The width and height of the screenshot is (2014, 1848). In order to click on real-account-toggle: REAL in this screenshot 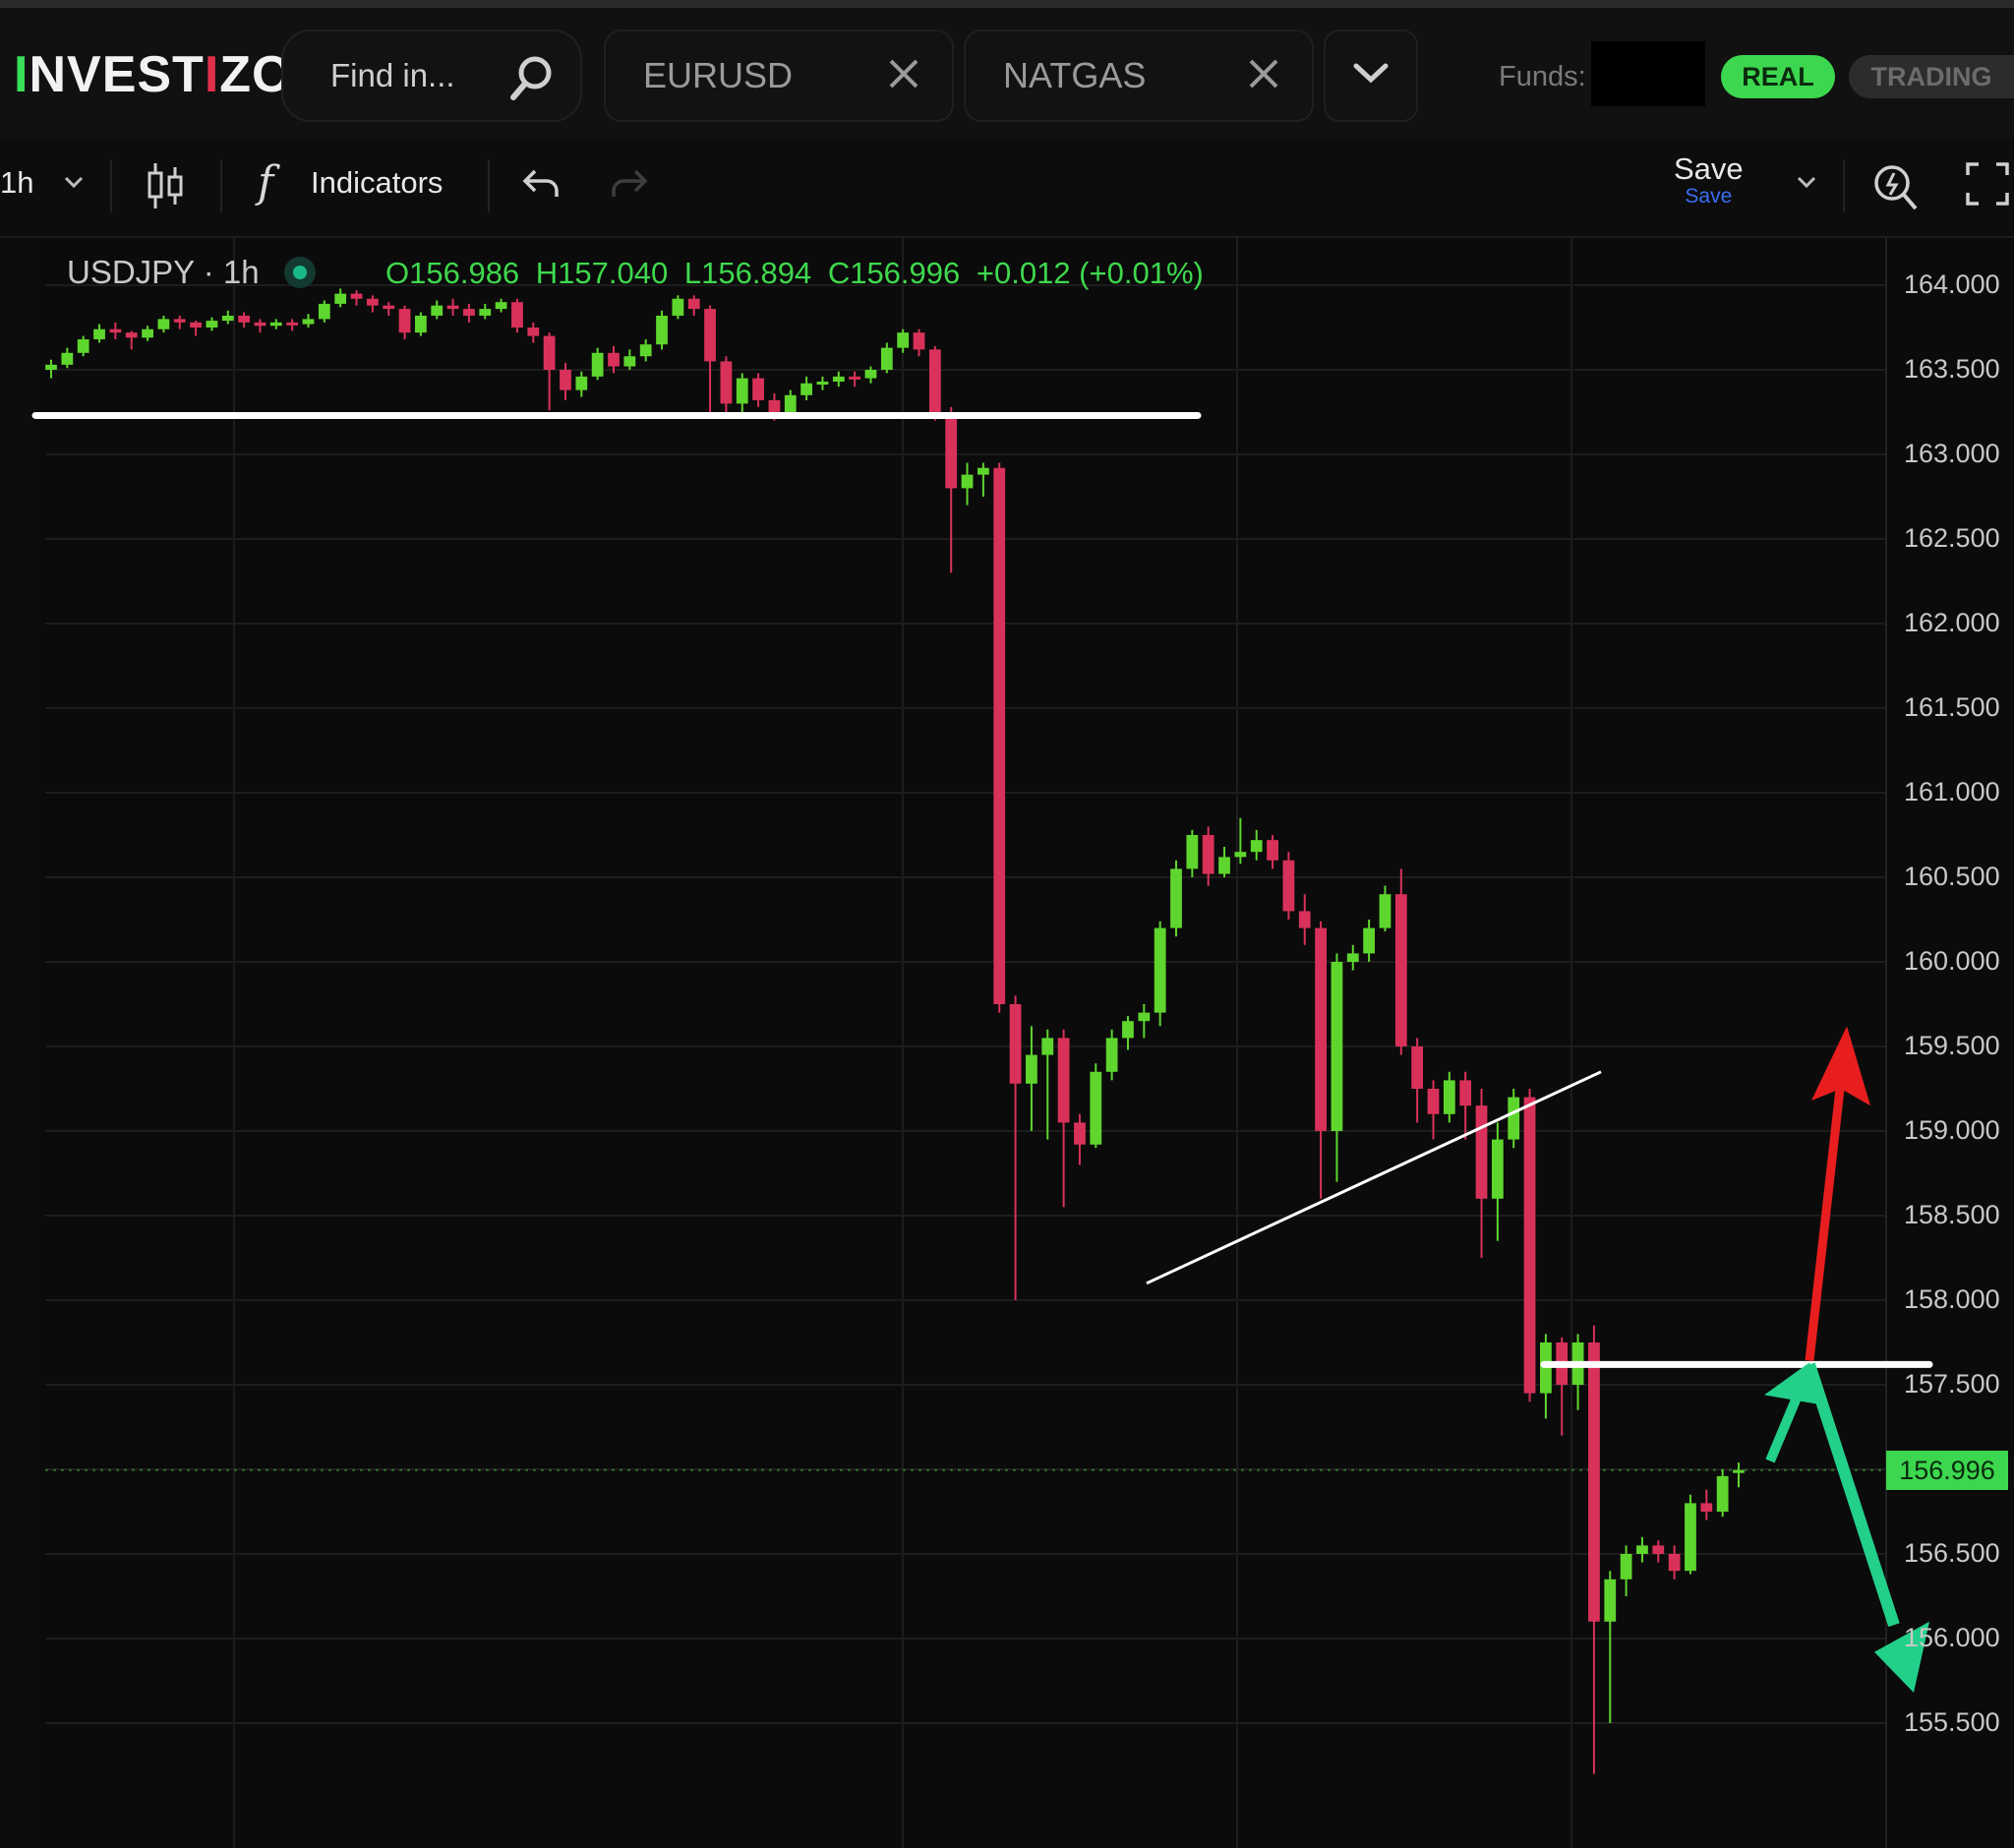, I will do `click(1778, 76)`.